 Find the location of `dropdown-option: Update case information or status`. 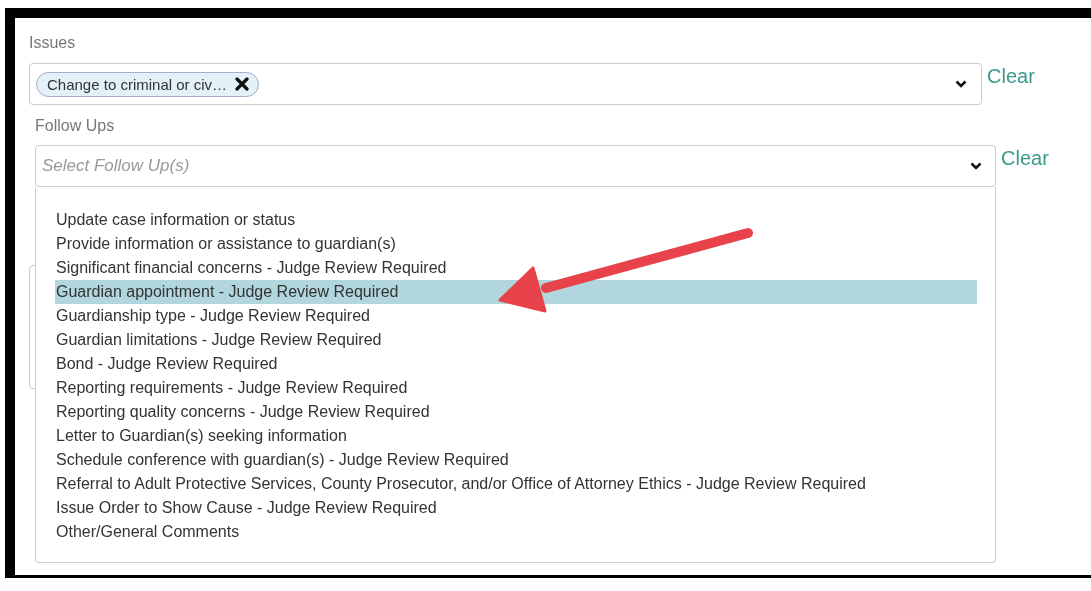

dropdown-option: Update case information or status is located at coordinates (516, 220).